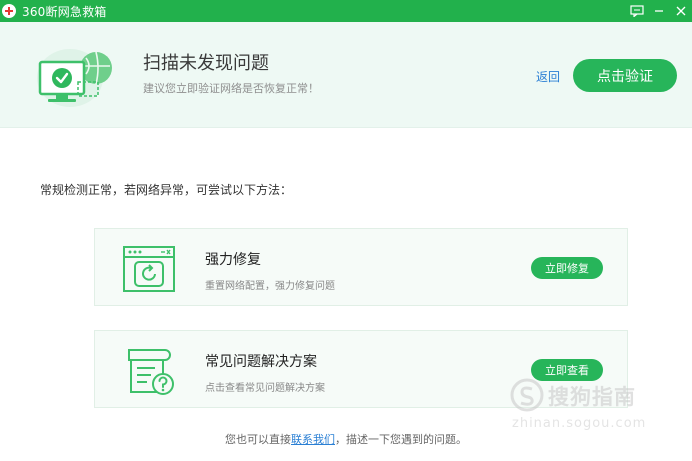 This screenshot has height=461, width=692. Describe the element at coordinates (548, 76) in the screenshot. I see `back-link: 返回` at that location.